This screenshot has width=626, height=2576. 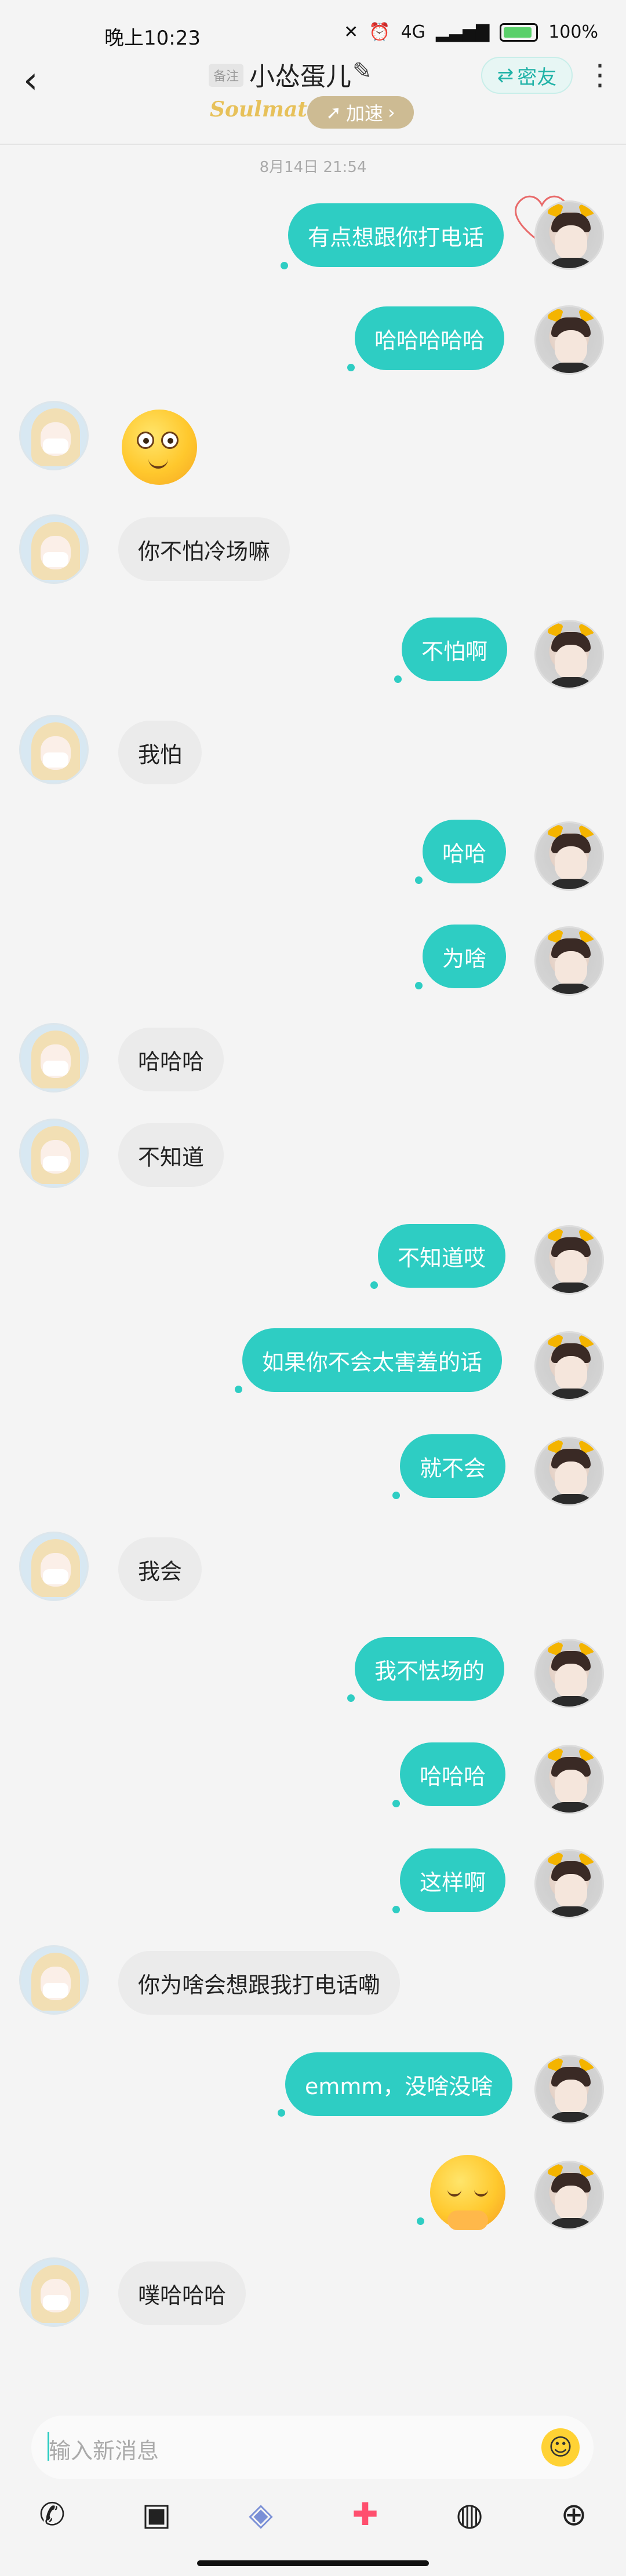 I want to click on alarm-icon: ⏰, so click(x=380, y=32).